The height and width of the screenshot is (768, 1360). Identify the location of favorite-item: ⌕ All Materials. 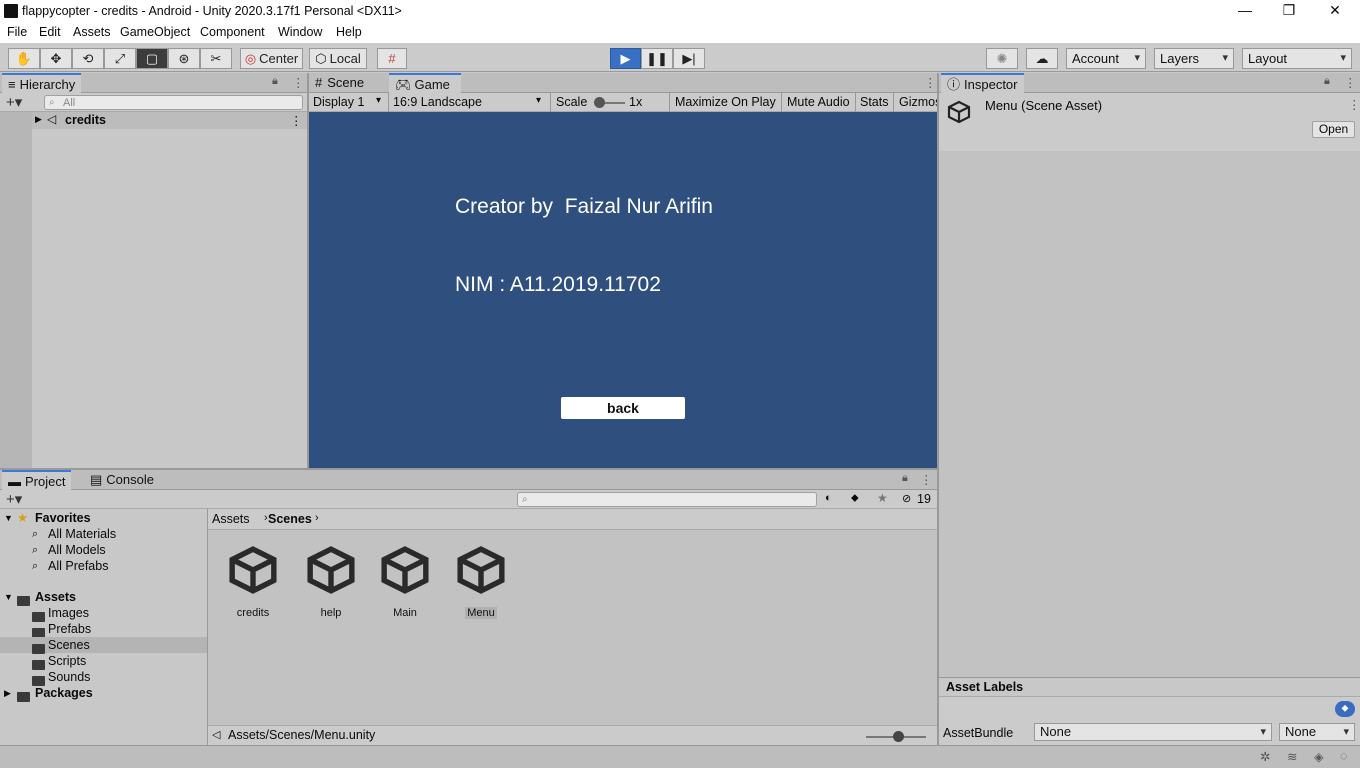
(103, 534).